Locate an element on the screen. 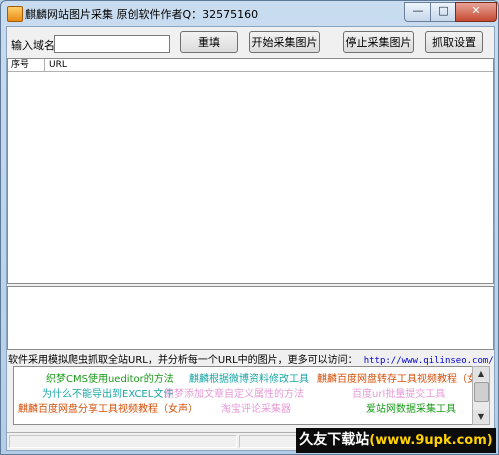 This screenshot has height=455, width=499. links-scrollbar: ▲ ▼ is located at coordinates (481, 395).